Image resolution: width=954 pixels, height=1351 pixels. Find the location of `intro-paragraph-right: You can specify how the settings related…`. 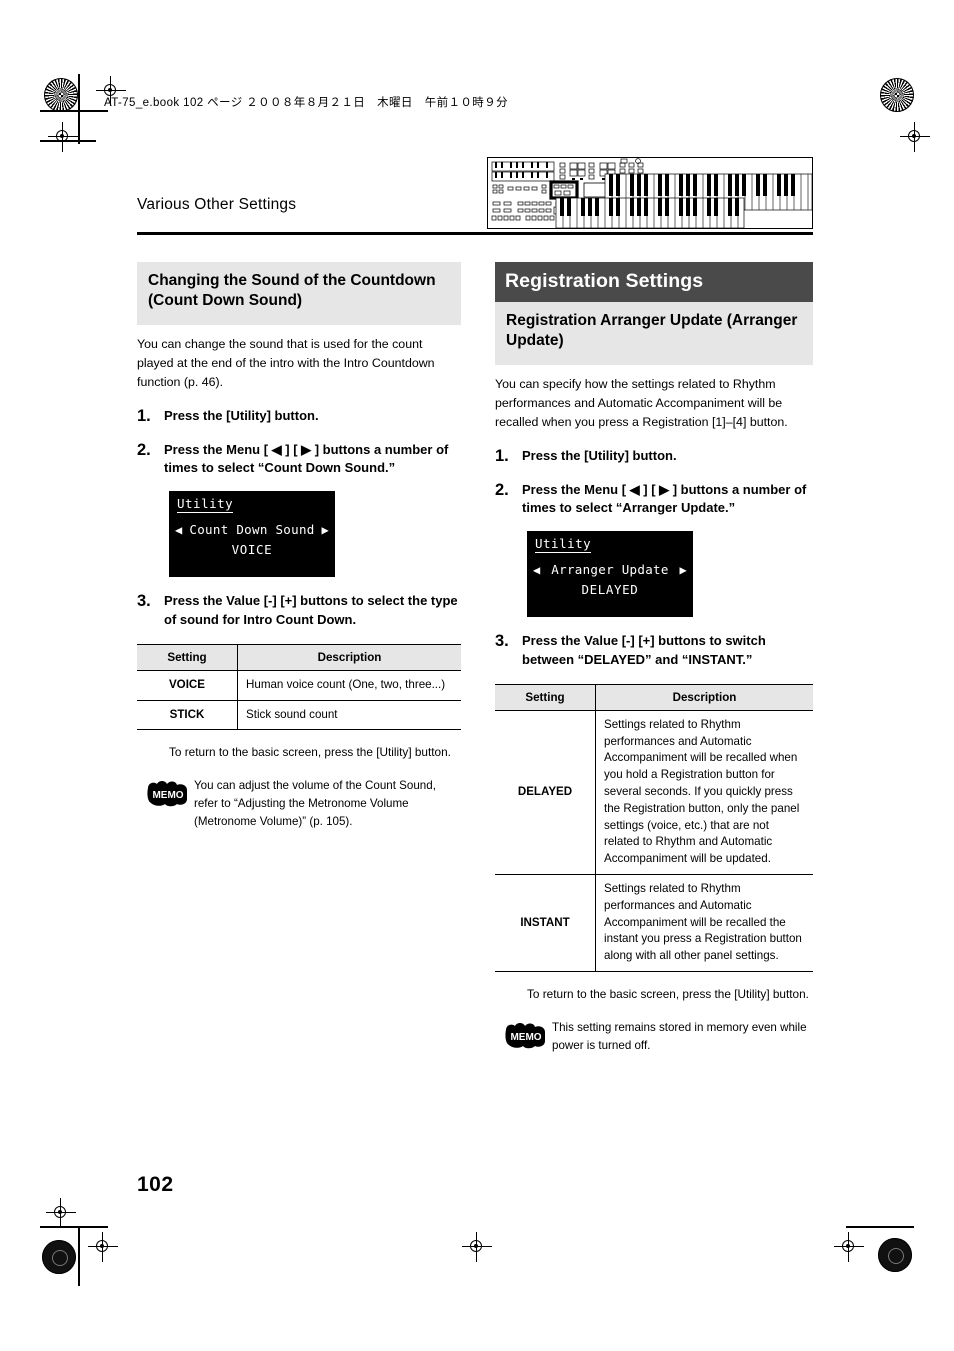

intro-paragraph-right: You can specify how the settings related… is located at coordinates (641, 403).